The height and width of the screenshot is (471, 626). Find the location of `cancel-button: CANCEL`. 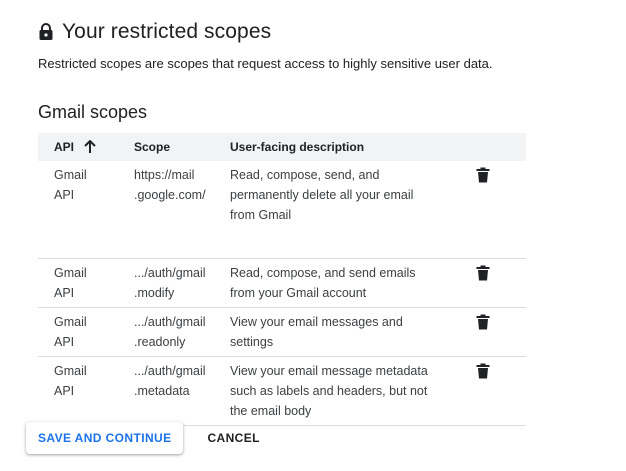

cancel-button: CANCEL is located at coordinates (233, 438).